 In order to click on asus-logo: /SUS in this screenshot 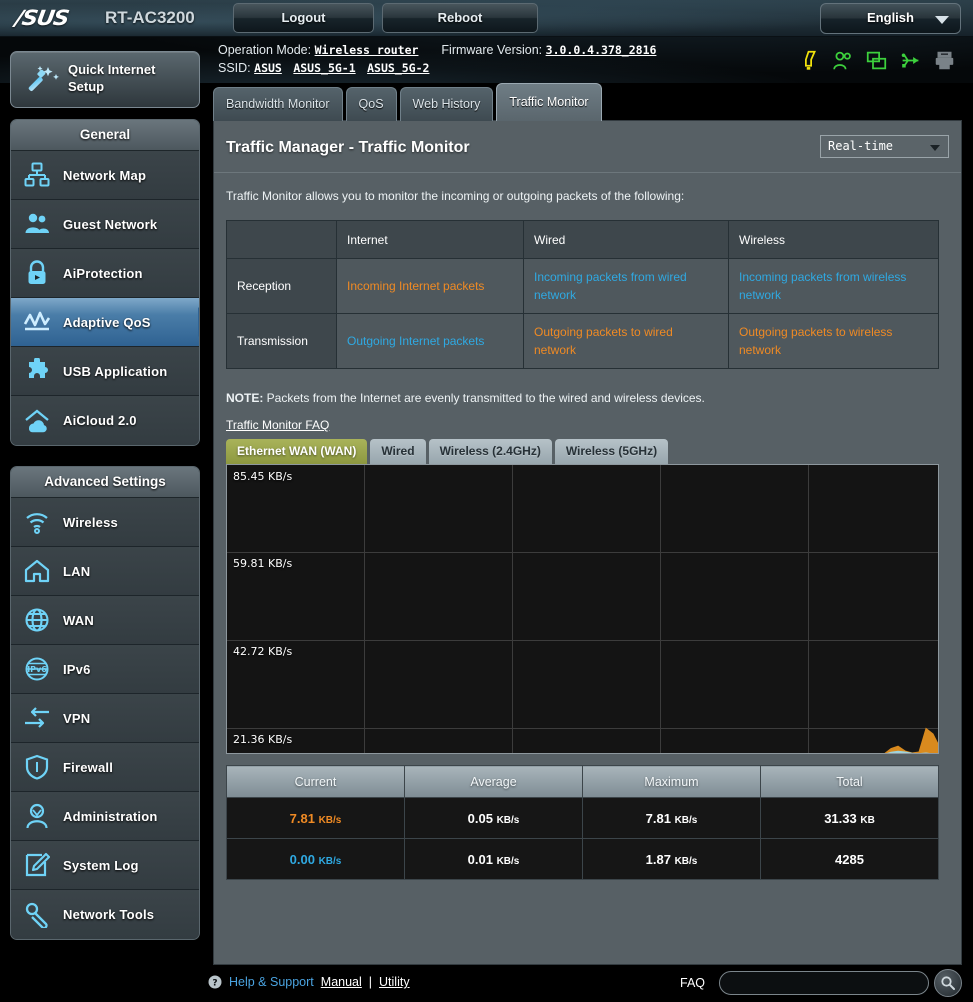, I will do `click(41, 18)`.